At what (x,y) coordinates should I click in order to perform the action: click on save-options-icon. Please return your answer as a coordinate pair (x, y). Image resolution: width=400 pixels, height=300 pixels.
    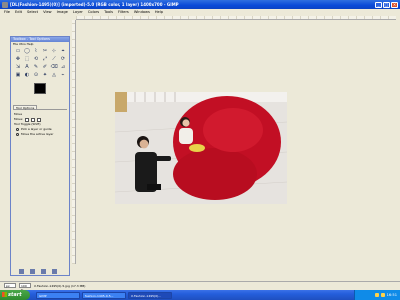
    Looking at the image, I should click on (21, 271).